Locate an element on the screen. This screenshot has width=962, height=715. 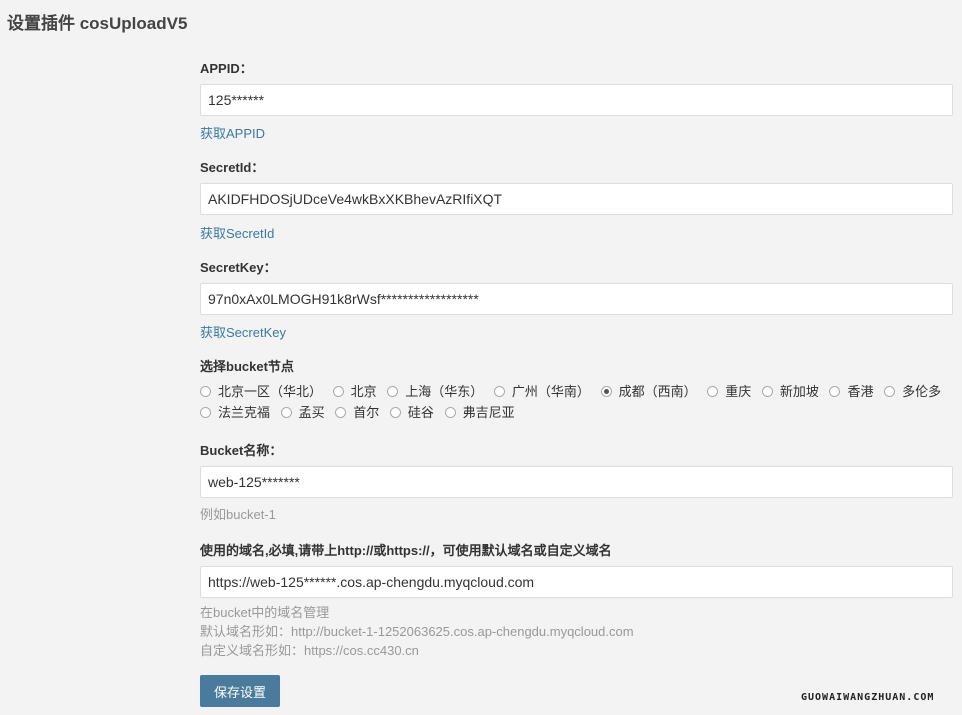
region-option: 北京 is located at coordinates (354, 391).